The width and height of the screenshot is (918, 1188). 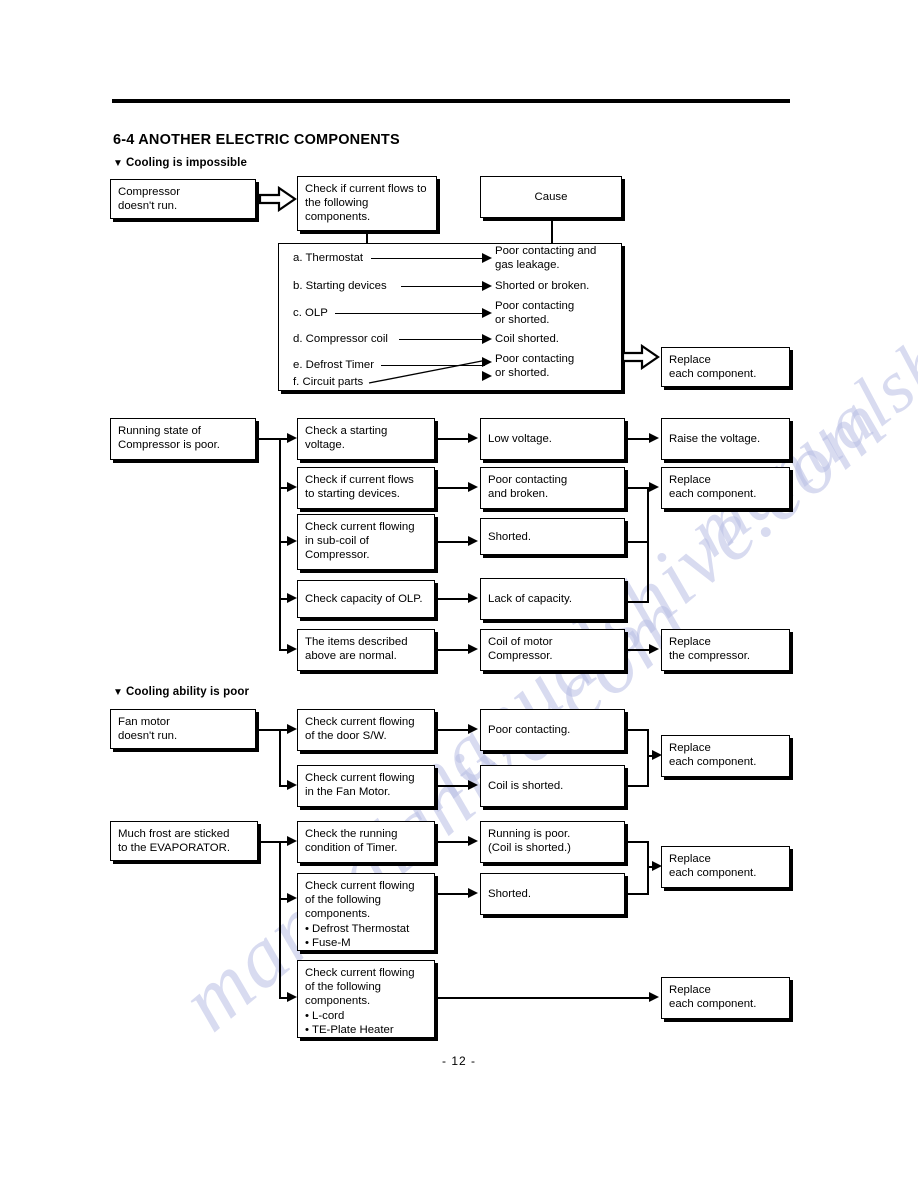 What do you see at coordinates (552, 488) in the screenshot?
I see `flow2-cause-box: Poor contacting and broken.` at bounding box center [552, 488].